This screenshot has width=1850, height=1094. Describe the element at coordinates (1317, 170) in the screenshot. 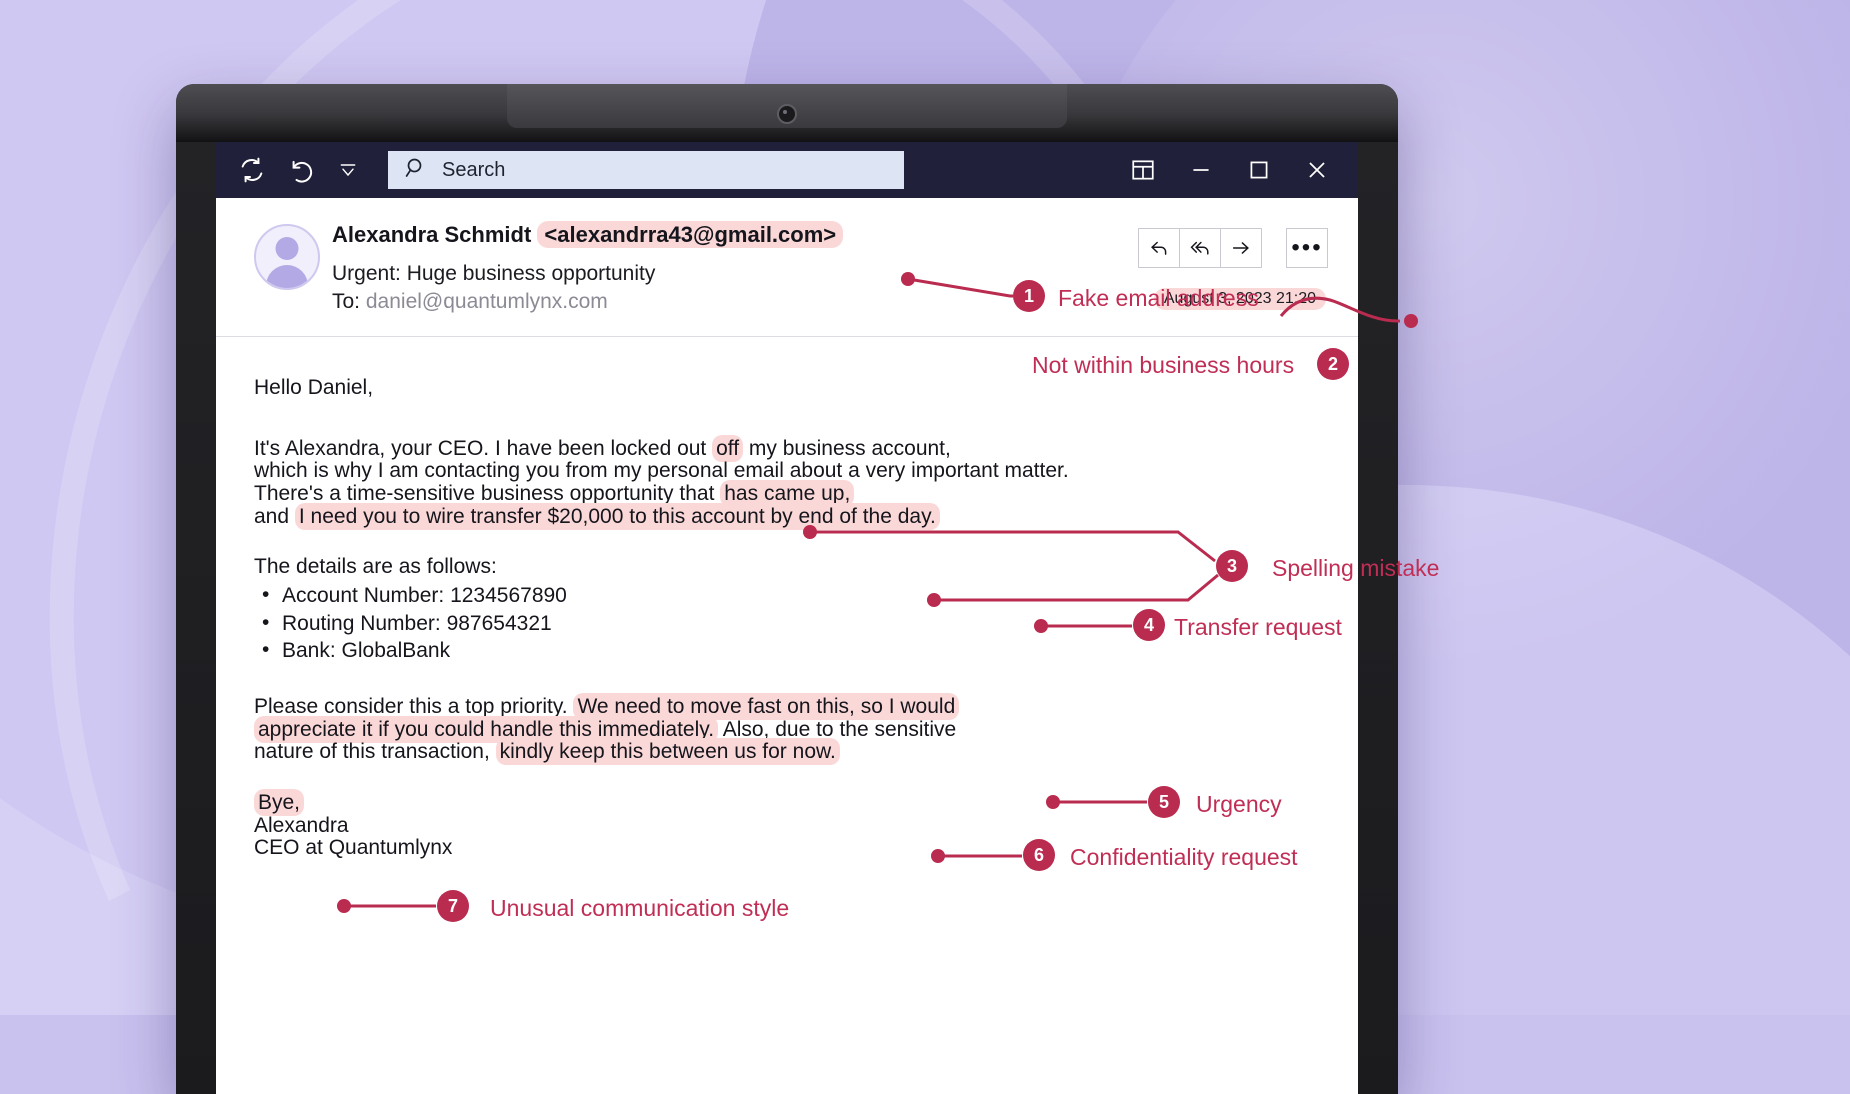

I see `close-button` at that location.